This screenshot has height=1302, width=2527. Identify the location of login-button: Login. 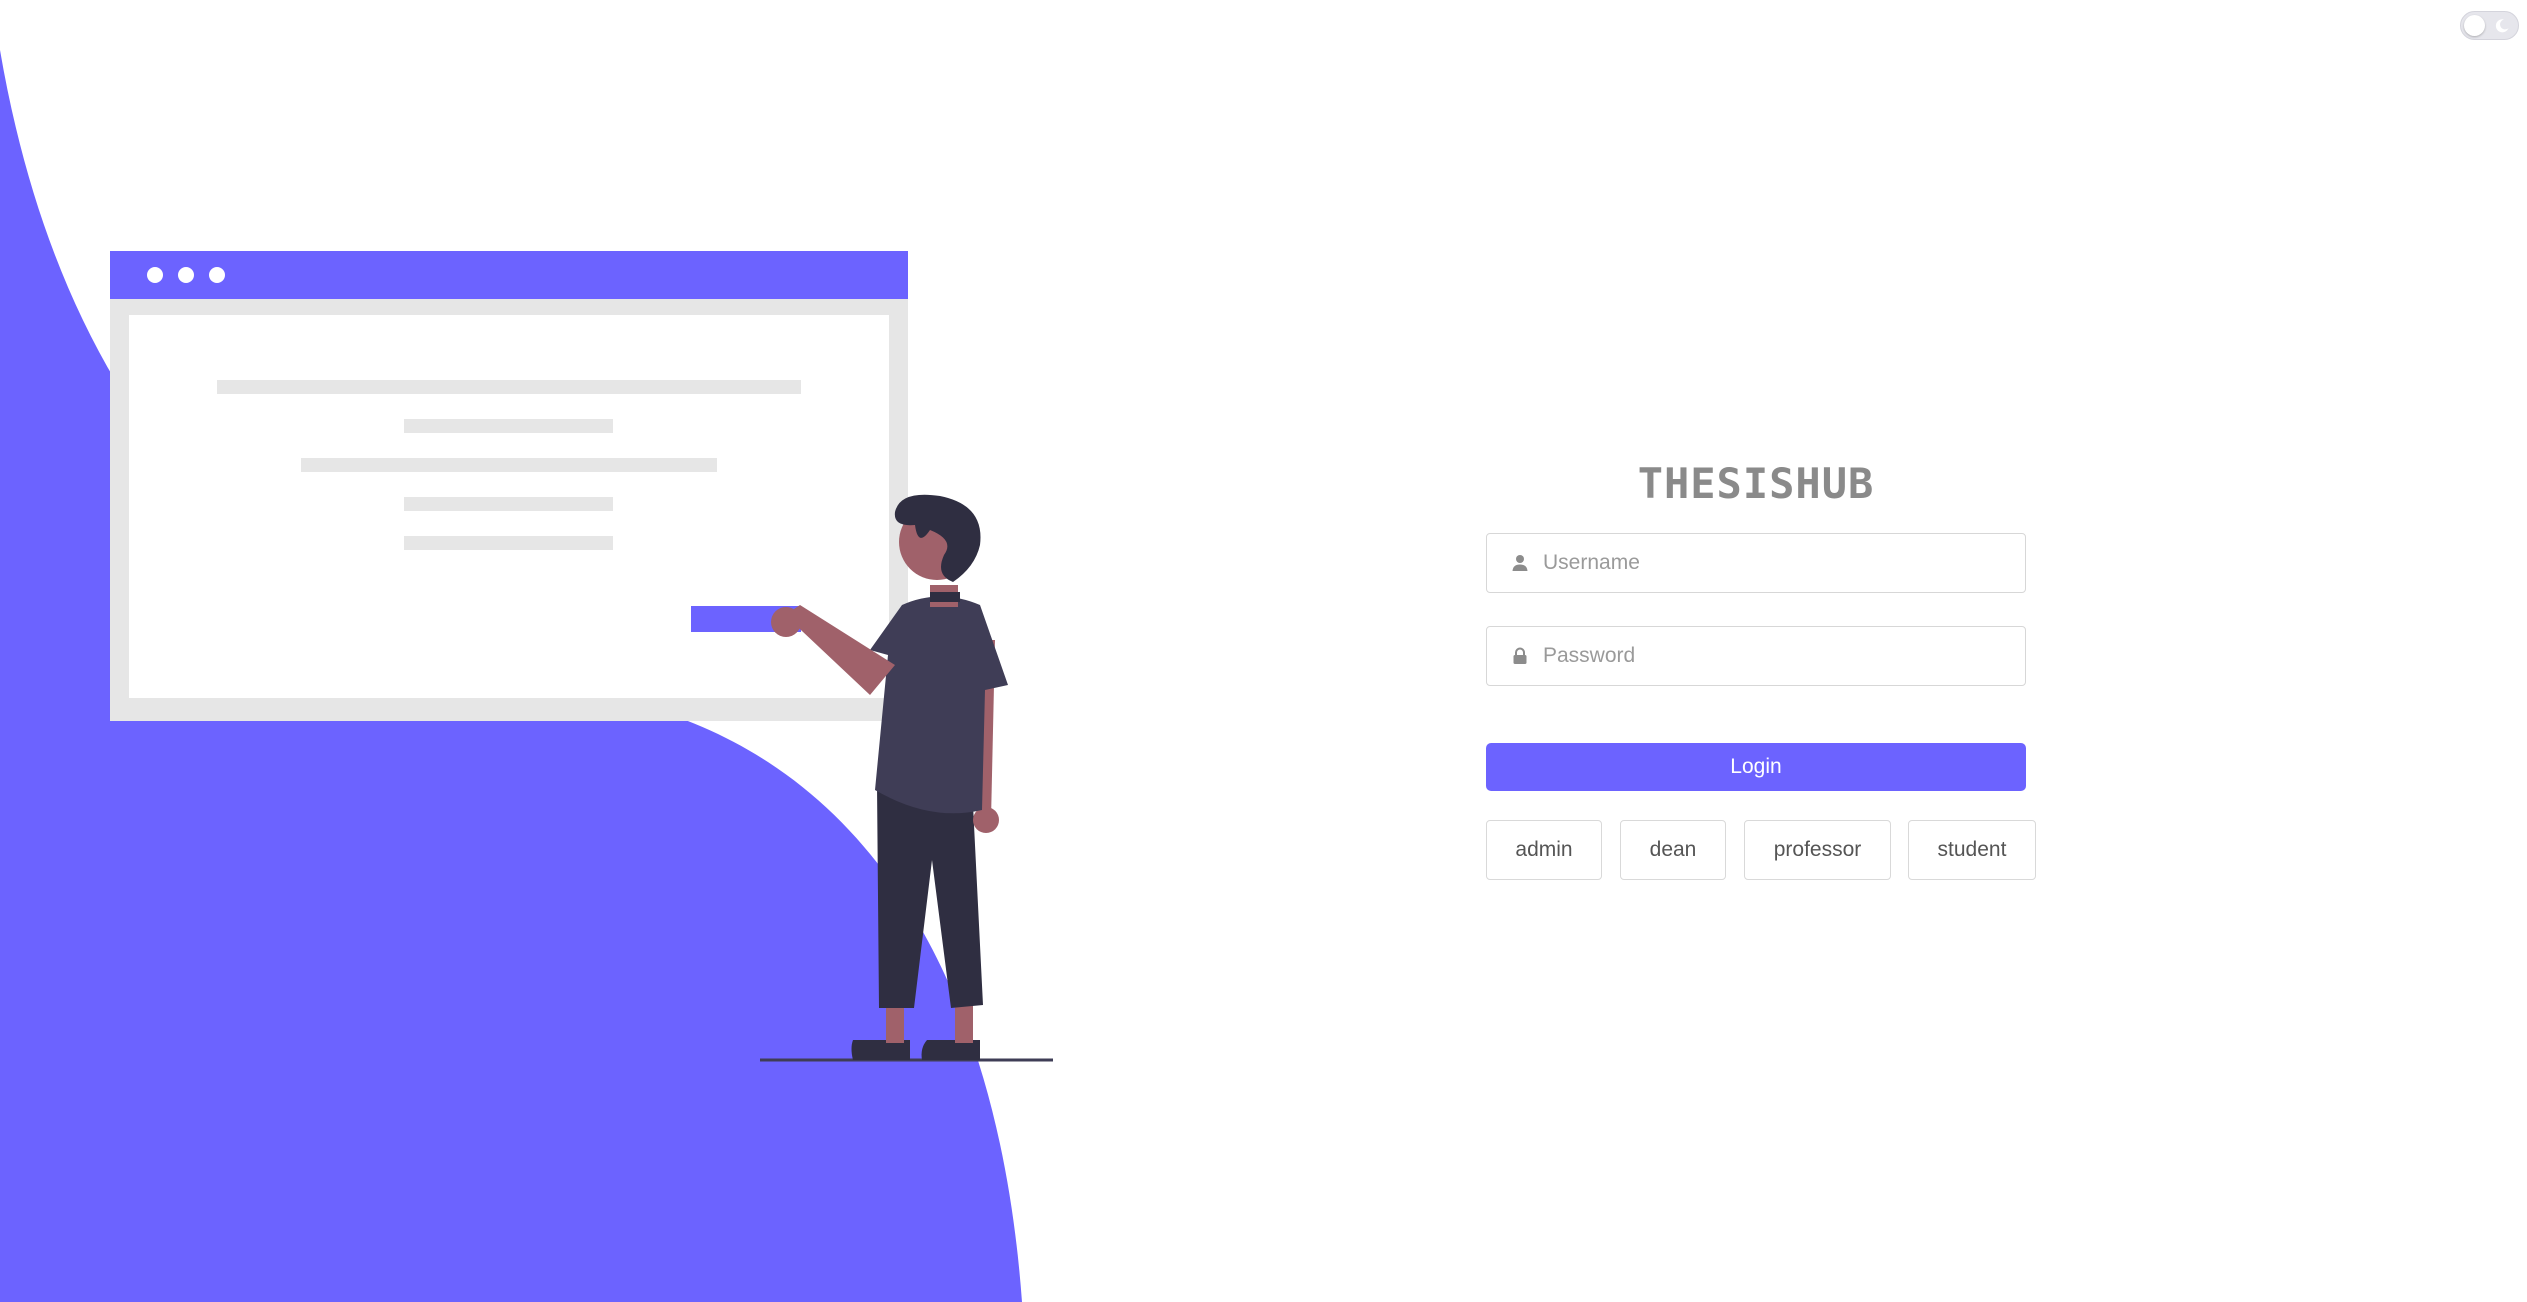
(1756, 767).